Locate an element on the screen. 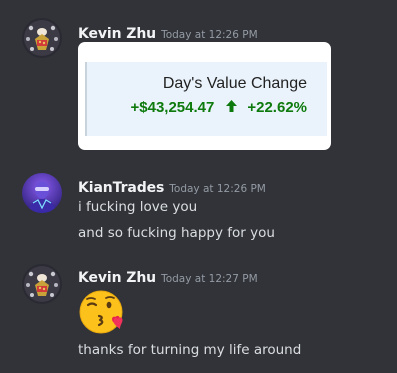 This screenshot has height=373, width=397. message-header: Kevin Zhu Today at 12:27 PM is located at coordinates (168, 276).